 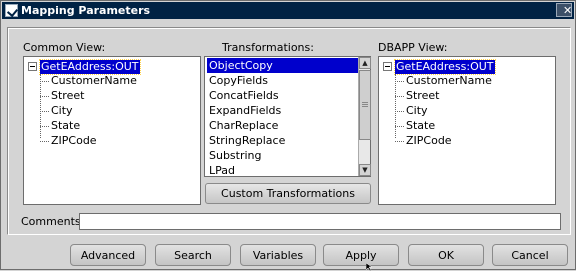 I want to click on list-item: LPad, so click(x=282, y=170).